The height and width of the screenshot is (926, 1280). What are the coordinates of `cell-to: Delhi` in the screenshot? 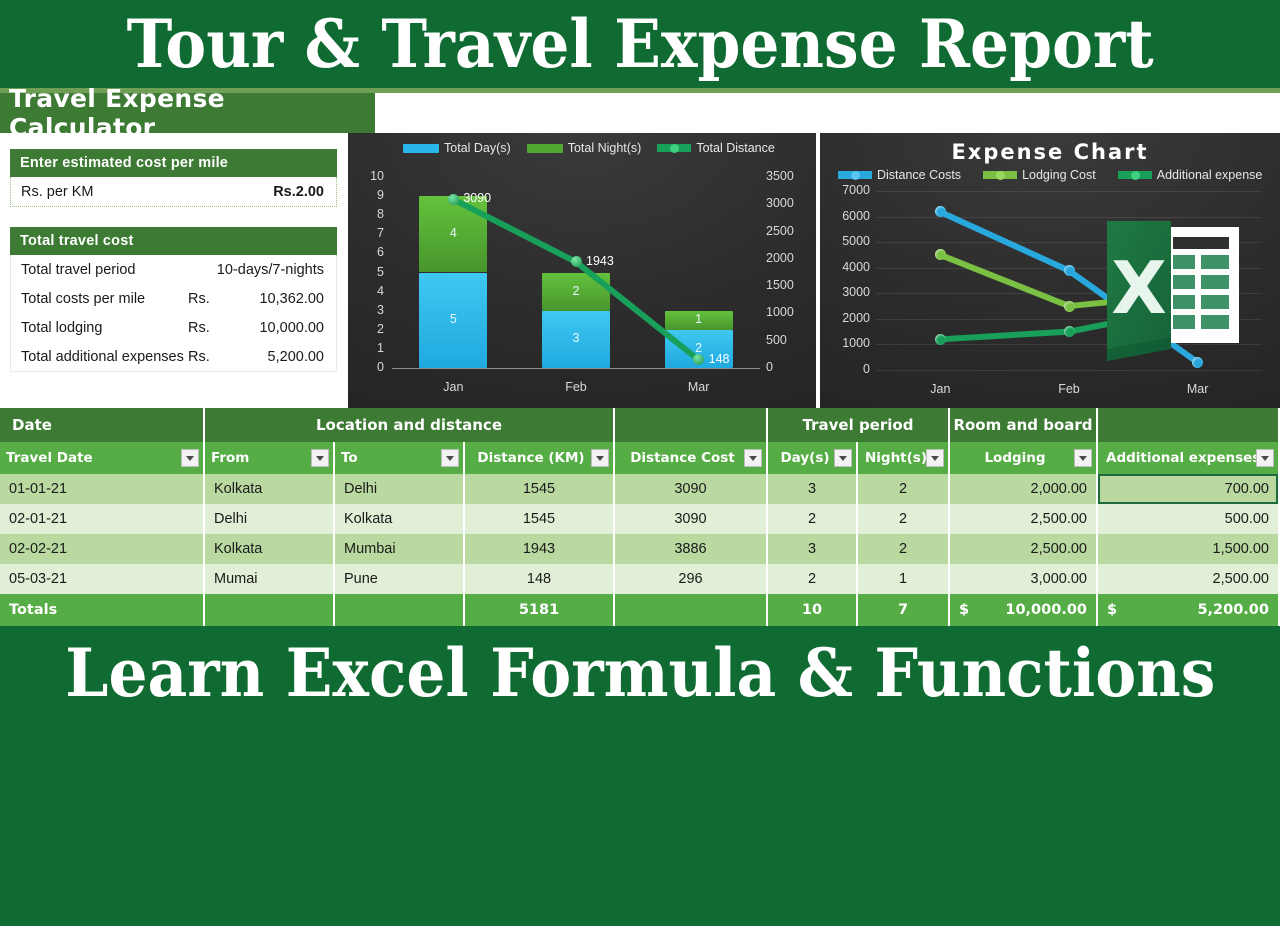 It's located at (400, 489).